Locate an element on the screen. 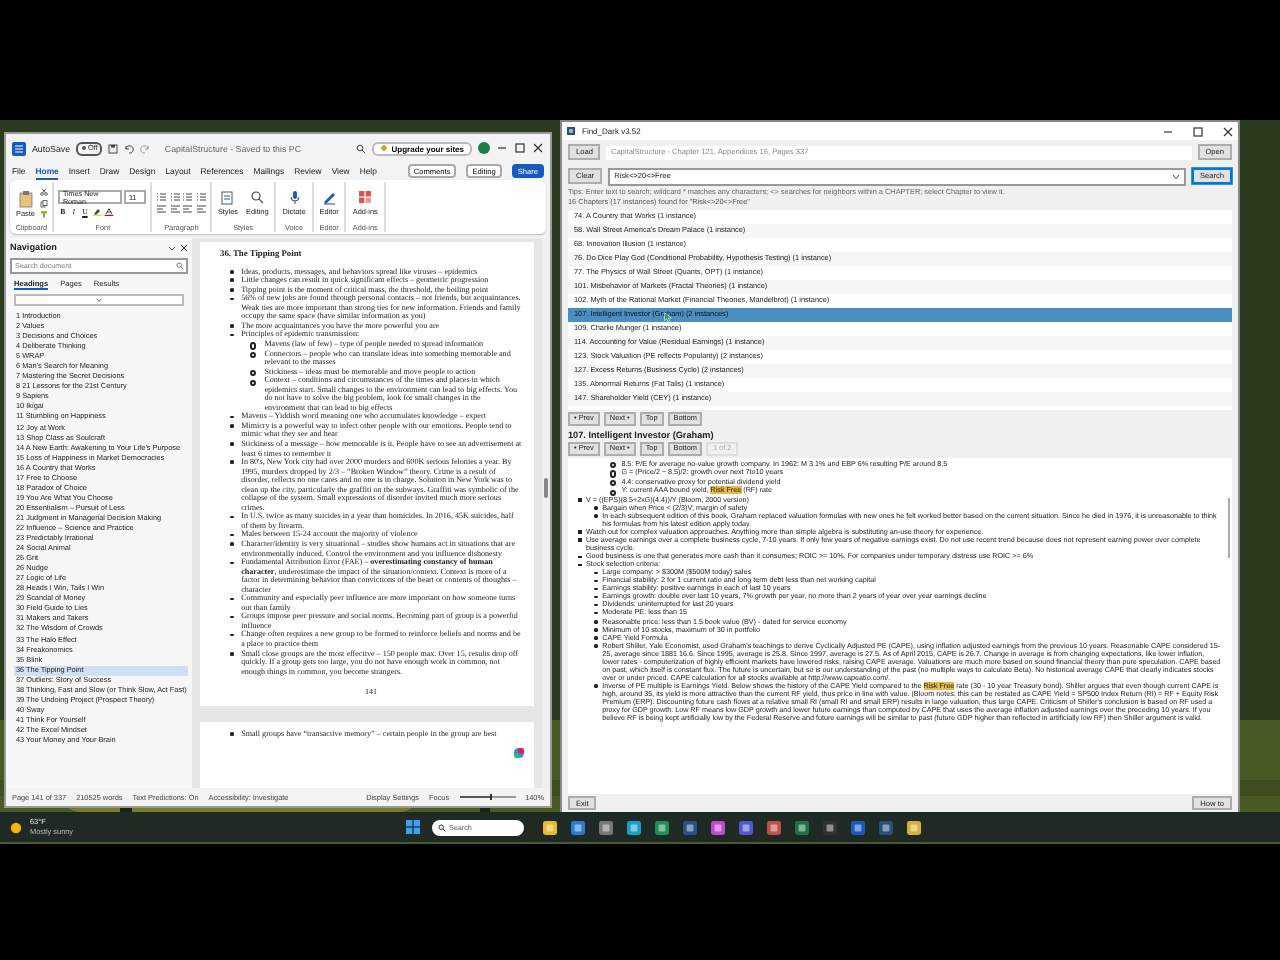 The height and width of the screenshot is (960, 1280). grid-icon is located at coordinates (365, 198).